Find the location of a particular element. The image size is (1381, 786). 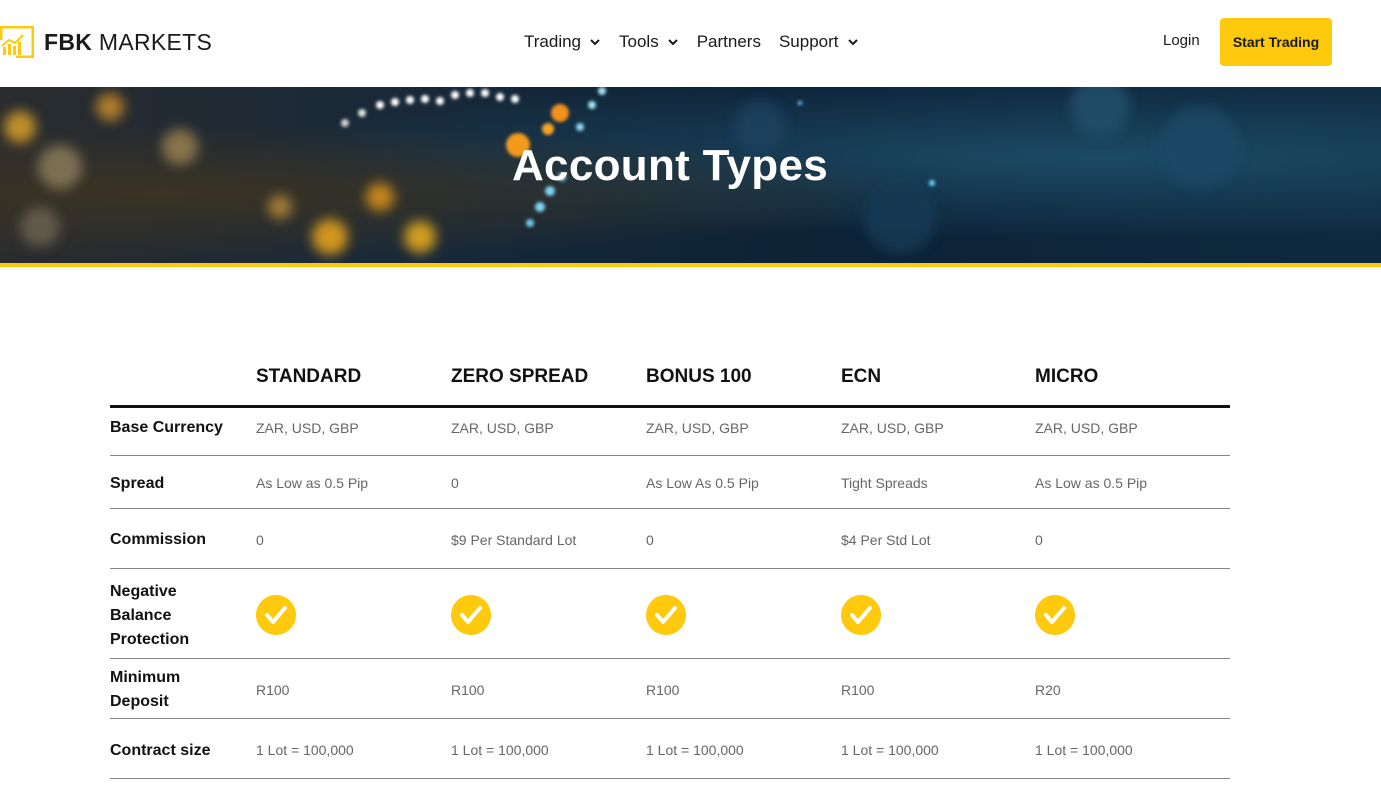

row-label: Negative Balance Protection is located at coordinates (149, 616).